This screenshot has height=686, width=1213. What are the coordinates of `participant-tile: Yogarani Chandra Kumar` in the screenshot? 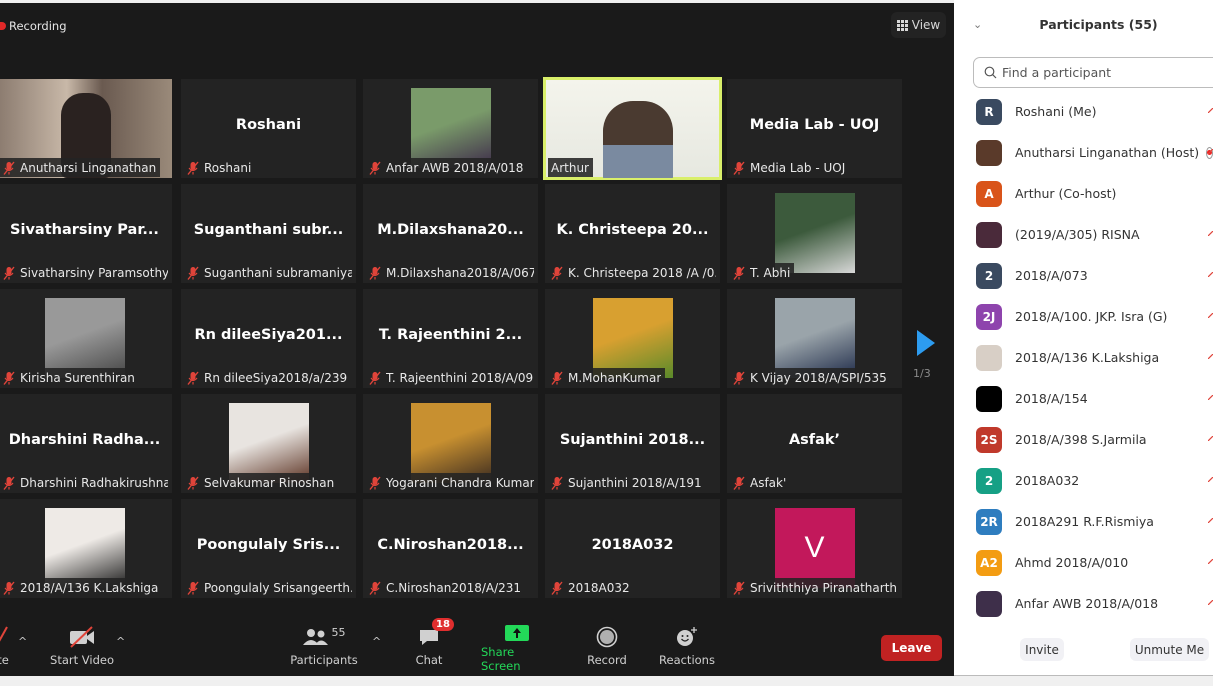 It's located at (450, 443).